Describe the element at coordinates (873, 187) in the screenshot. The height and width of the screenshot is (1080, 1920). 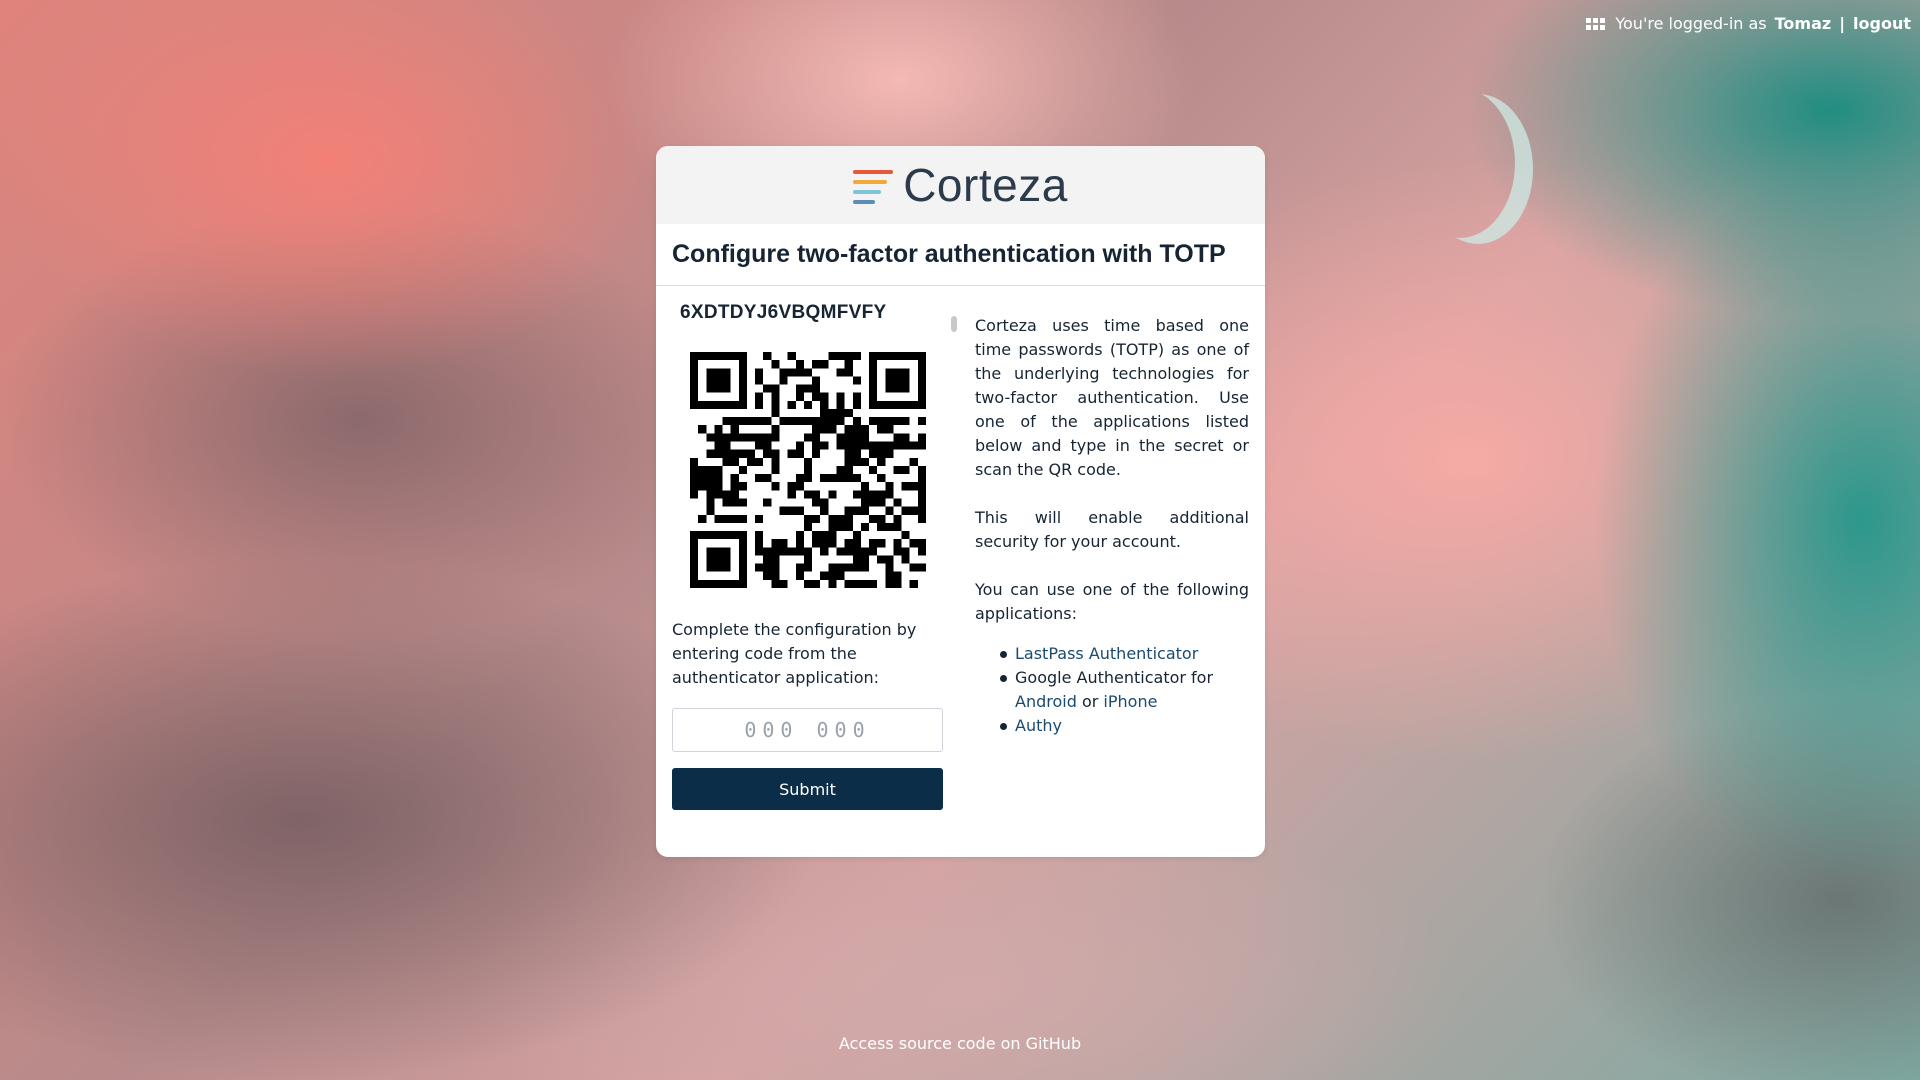
I see `corteza-logo-icon` at that location.